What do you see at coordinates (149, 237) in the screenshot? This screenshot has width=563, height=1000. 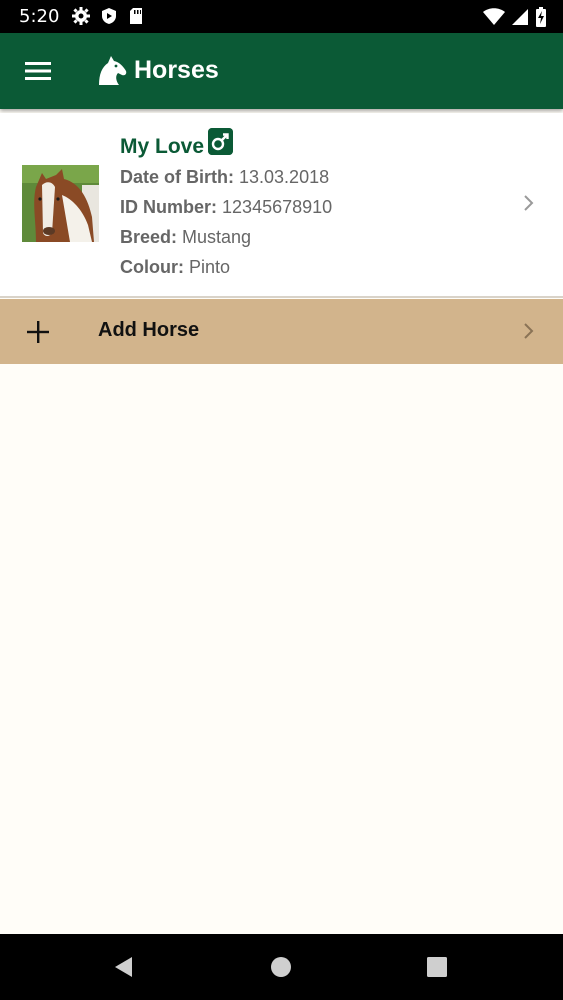 I see `breed-label: Breed:` at bounding box center [149, 237].